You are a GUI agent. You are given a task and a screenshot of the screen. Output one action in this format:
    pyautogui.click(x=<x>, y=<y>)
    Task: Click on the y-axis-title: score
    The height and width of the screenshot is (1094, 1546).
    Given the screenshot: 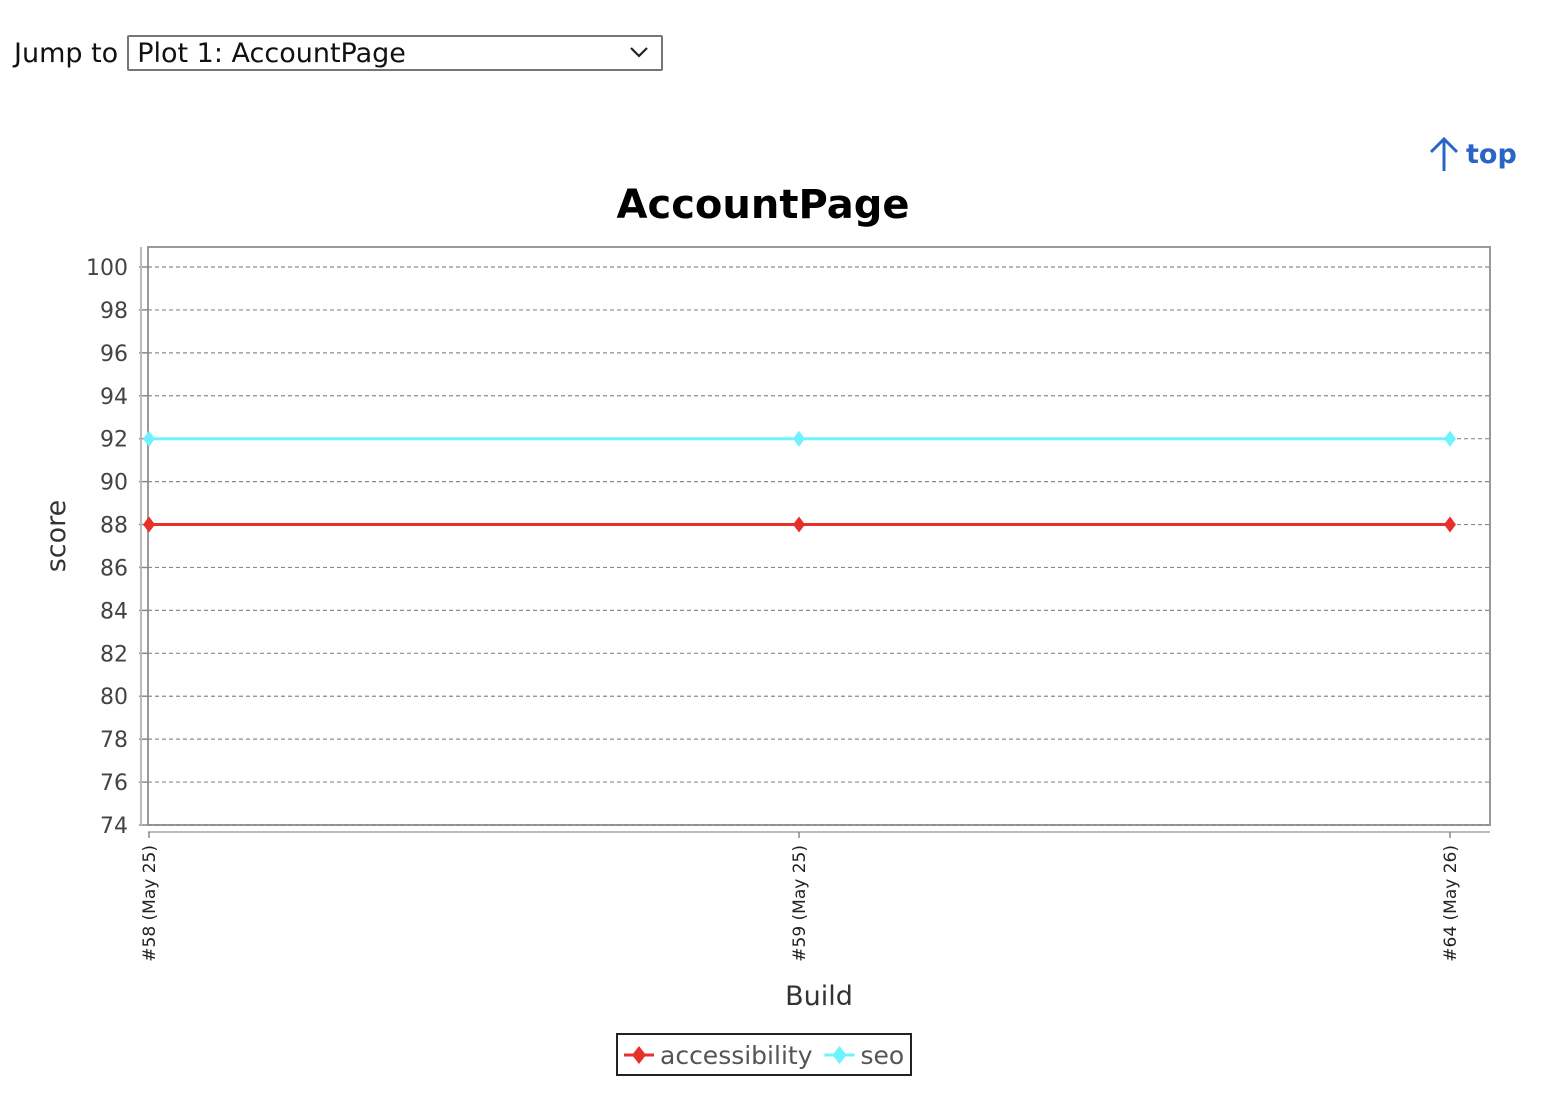 What is the action you would take?
    pyautogui.click(x=56, y=536)
    